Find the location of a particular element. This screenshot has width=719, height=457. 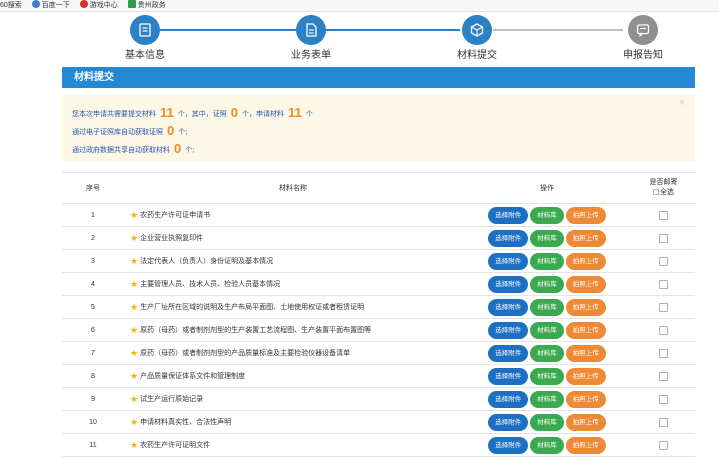

header-op: 操作 is located at coordinates (547, 188).